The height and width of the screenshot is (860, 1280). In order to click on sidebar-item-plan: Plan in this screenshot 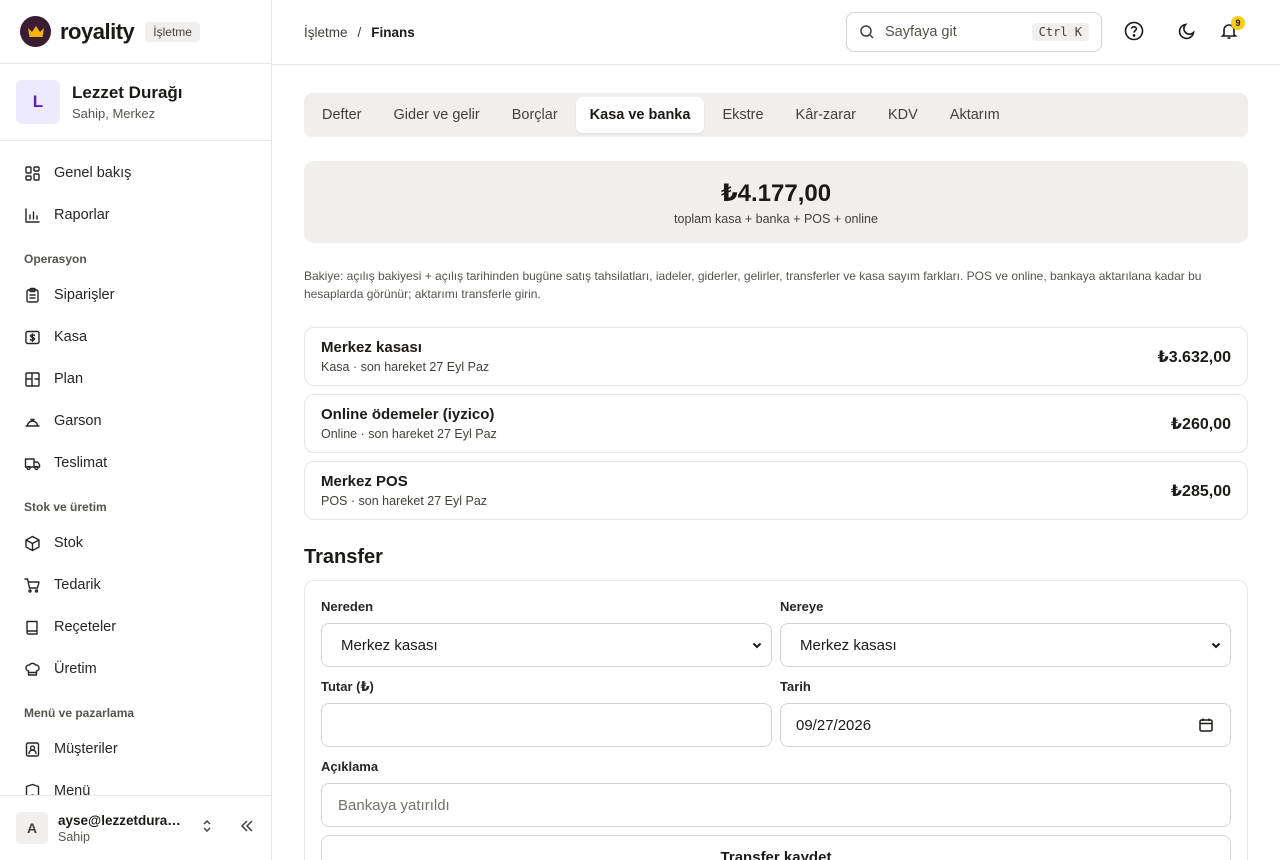, I will do `click(135, 379)`.